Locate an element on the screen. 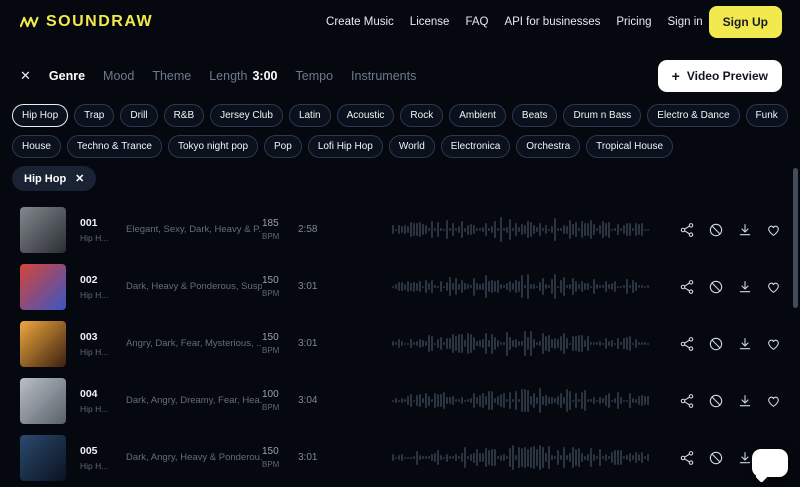 This screenshot has width=800, height=487. genre-chip-b1: Techno & Trance is located at coordinates (114, 146).